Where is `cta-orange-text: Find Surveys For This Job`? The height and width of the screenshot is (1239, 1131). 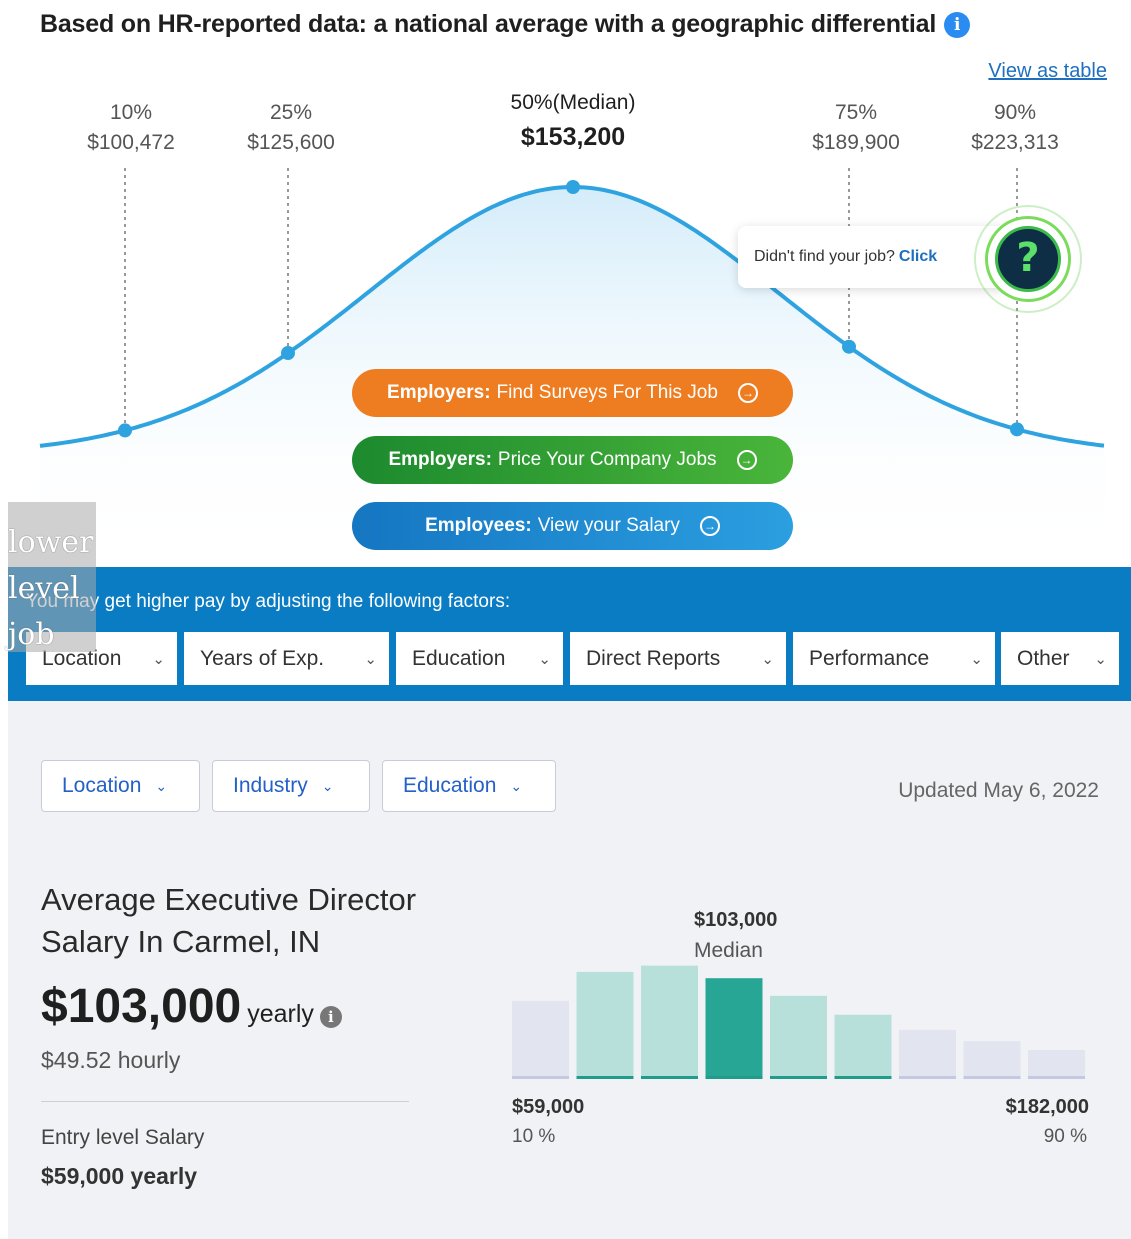
cta-orange-text: Find Surveys For This Job is located at coordinates (607, 392).